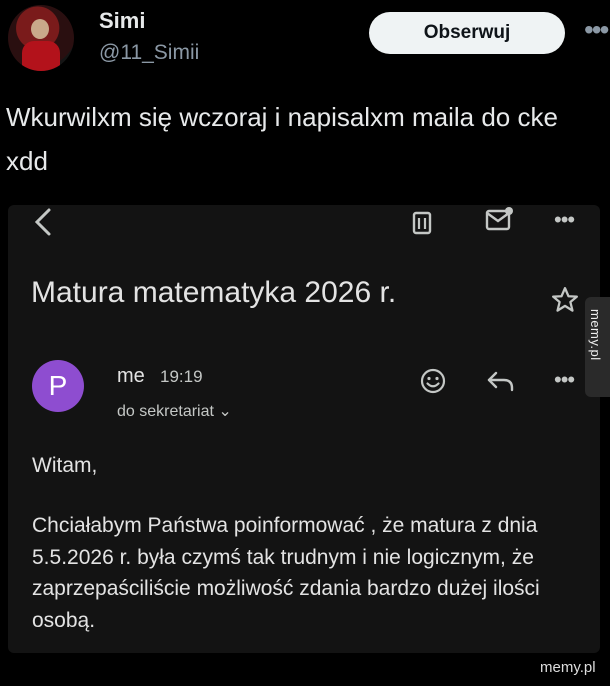 The image size is (610, 686). I want to click on sender-name: me, so click(131, 376).